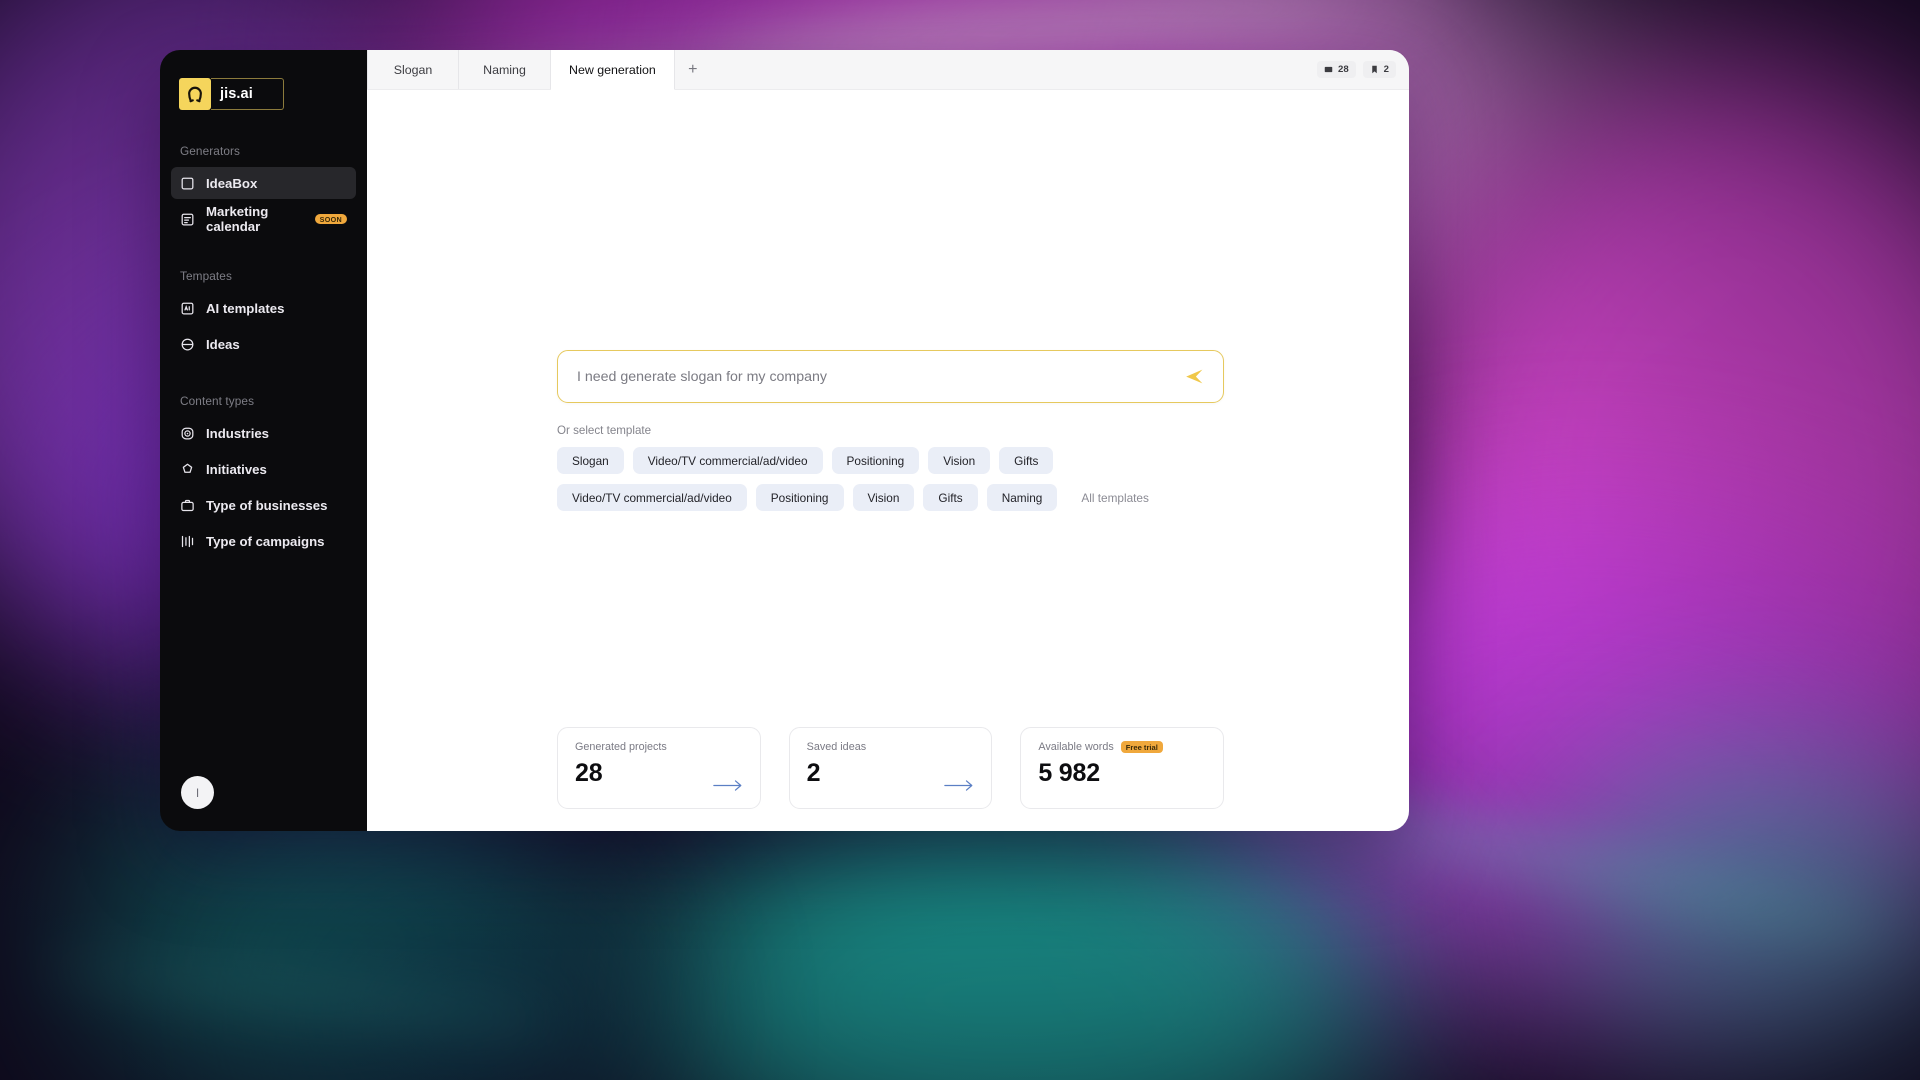 This screenshot has height=1080, width=1920. I want to click on projects-count: 28, so click(1343, 69).